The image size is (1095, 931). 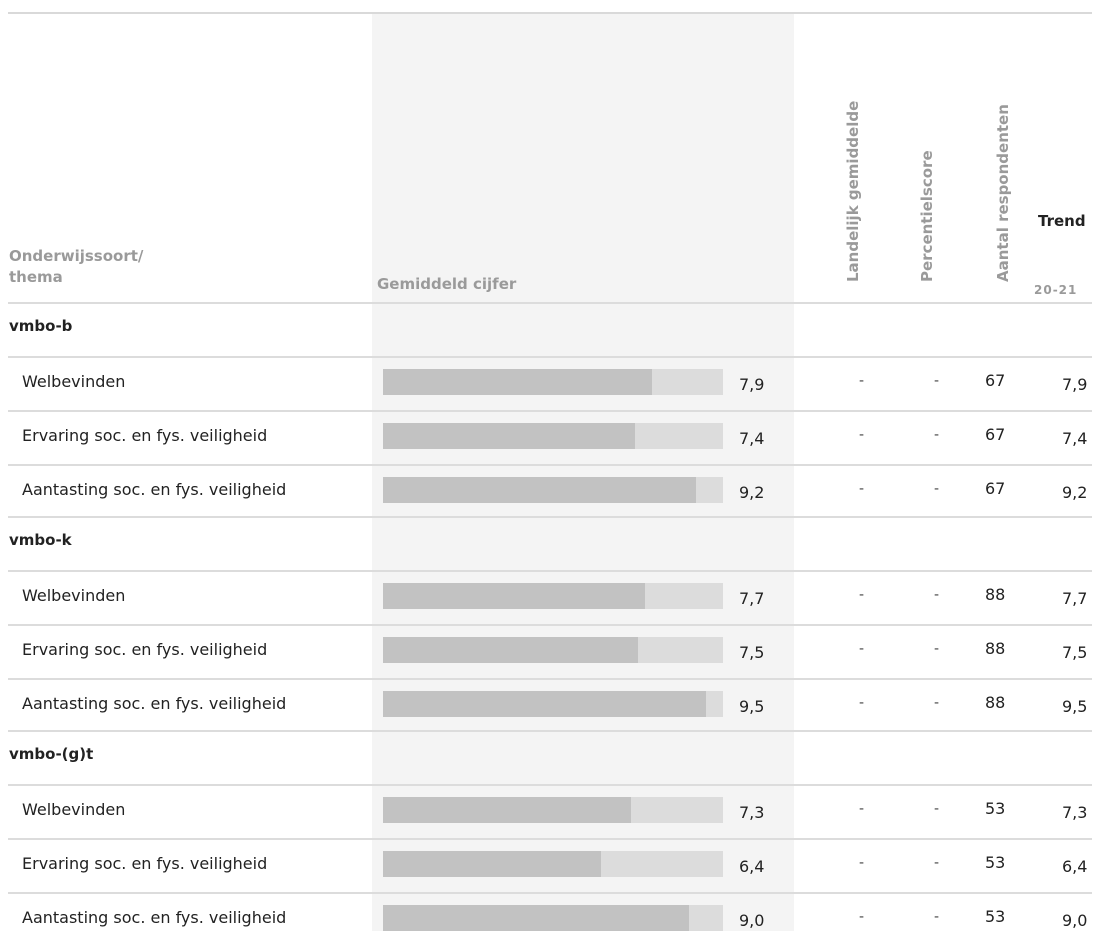 I want to click on column-header-percentile-wrap: Percentielscore, so click(x=928, y=150).